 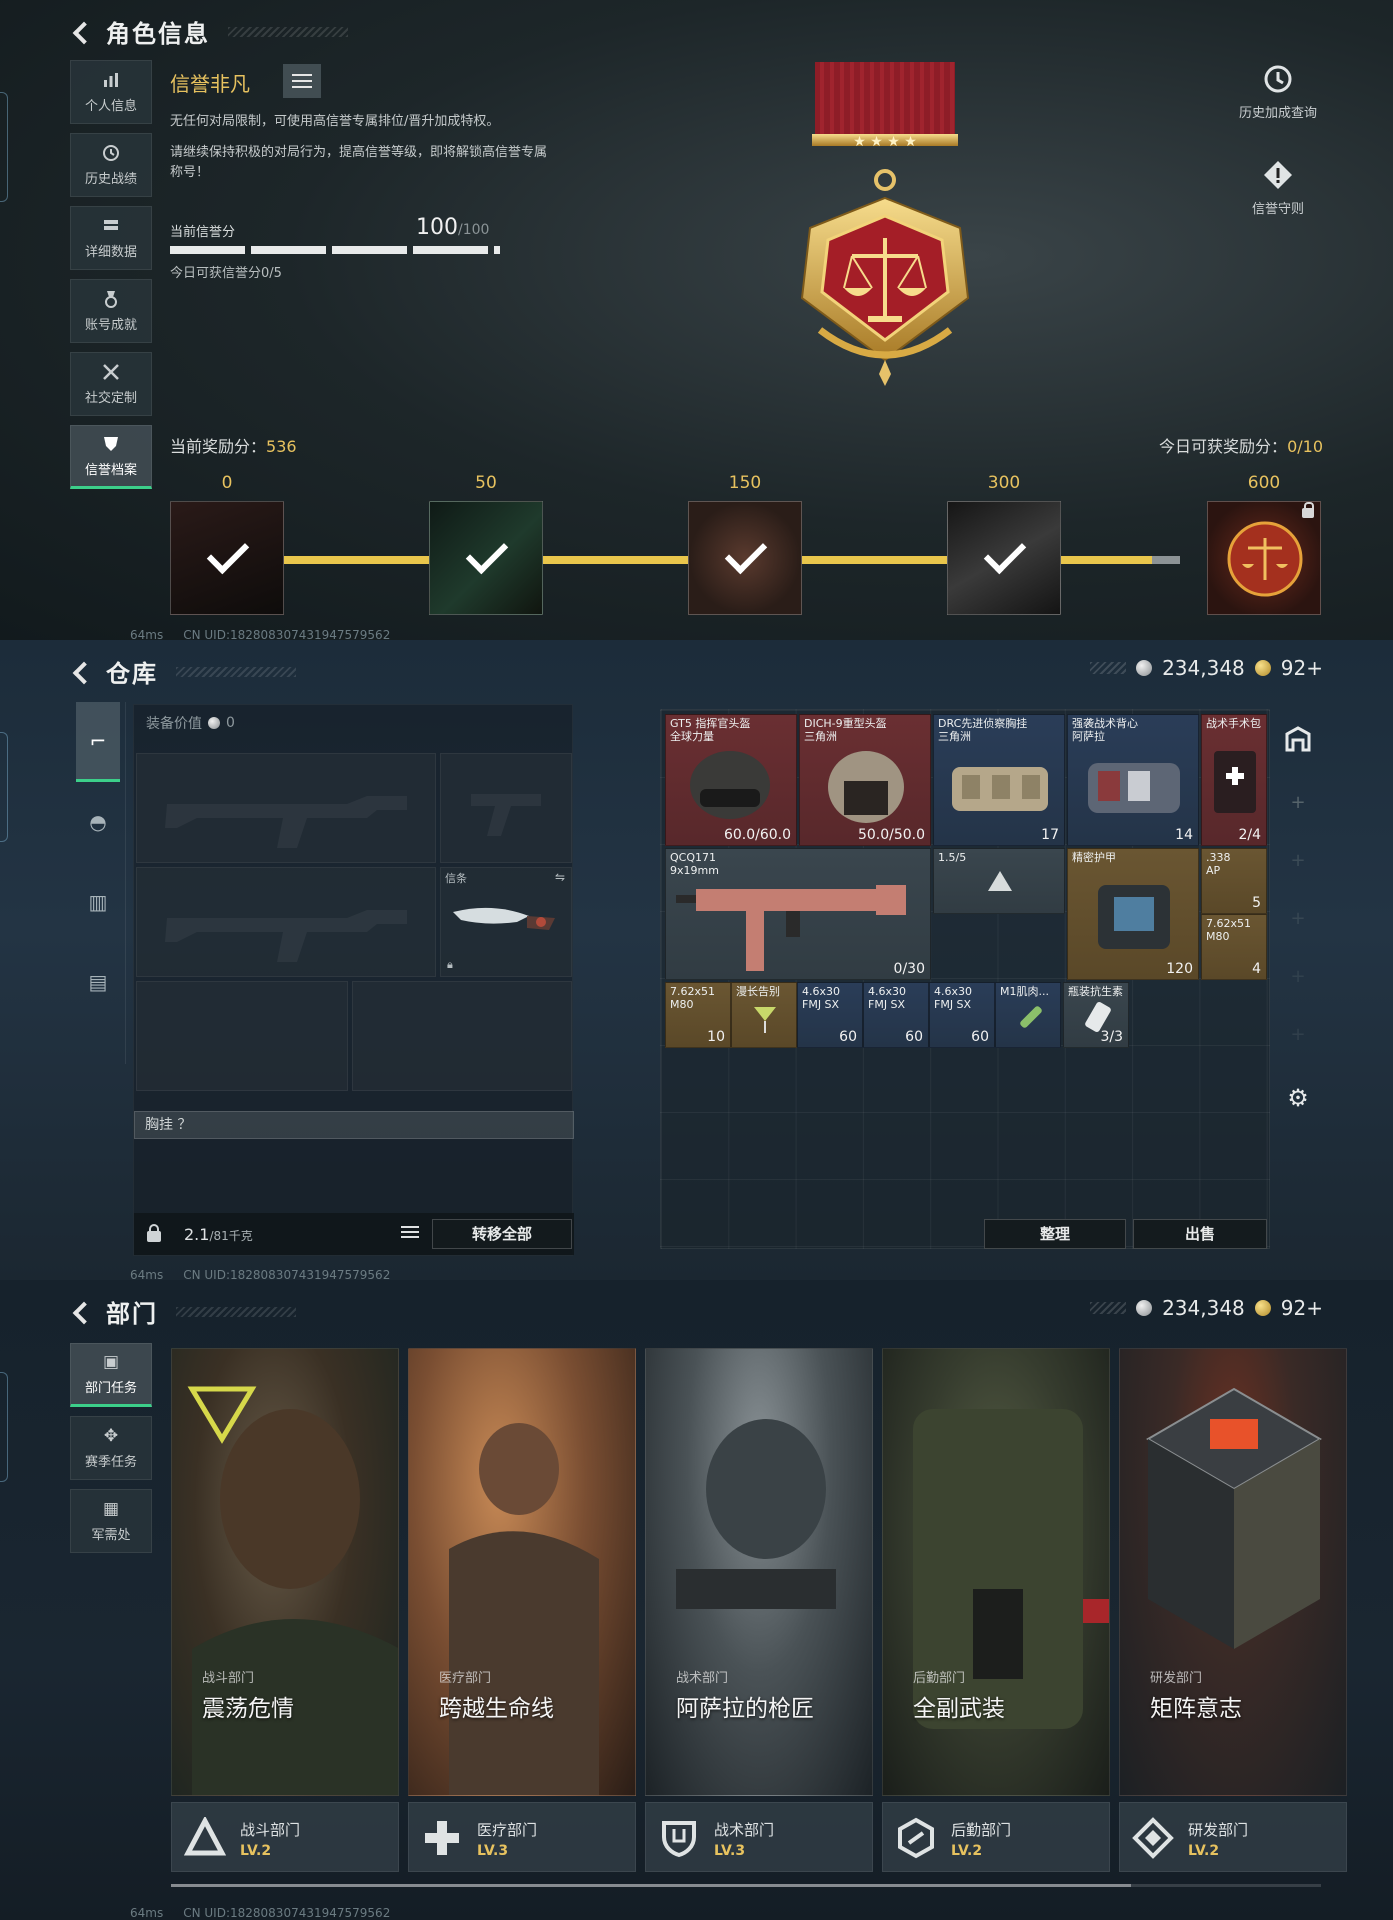 I want to click on silver-coin-icon, so click(x=214, y=723).